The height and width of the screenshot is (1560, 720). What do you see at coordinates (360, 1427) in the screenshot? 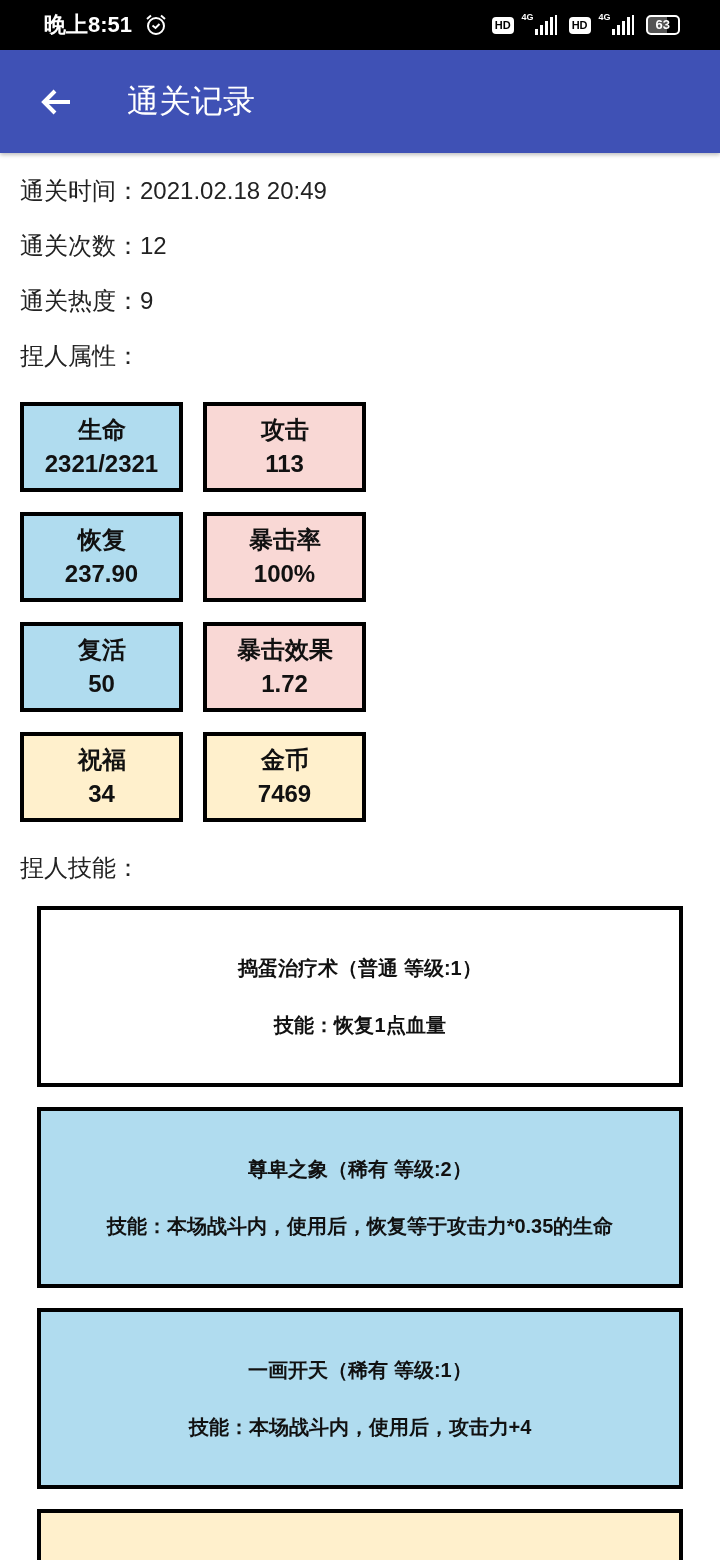
I see `skill-description: 技能：本场战斗内，使用后，攻击力+4` at bounding box center [360, 1427].